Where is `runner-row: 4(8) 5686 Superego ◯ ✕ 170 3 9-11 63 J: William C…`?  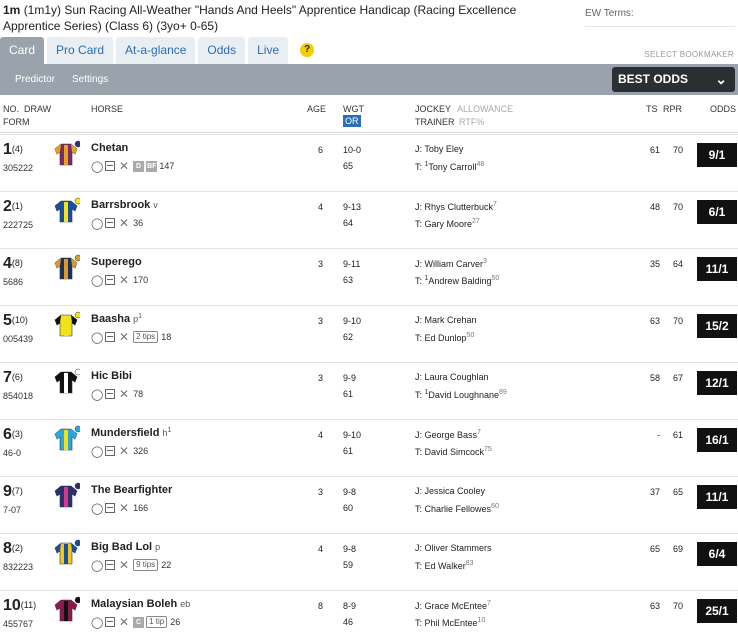
runner-row: 4(8) 5686 Superego ◯ ✕ 170 3 9-11 63 J: William C… is located at coordinates (369, 276).